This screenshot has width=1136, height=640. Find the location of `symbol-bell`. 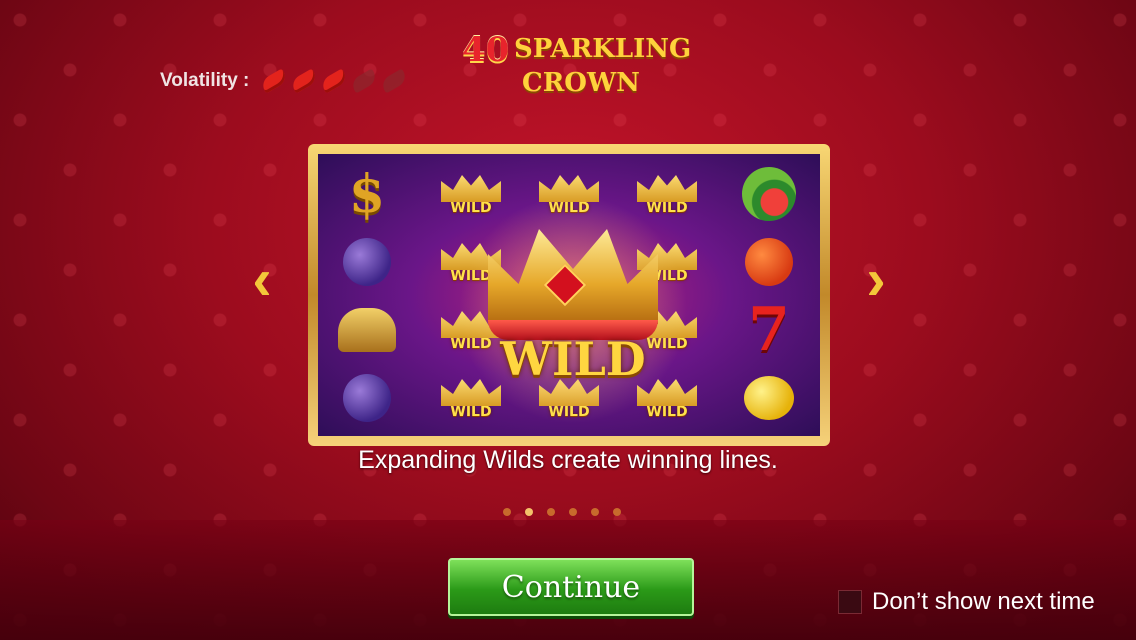

symbol-bell is located at coordinates (367, 330).